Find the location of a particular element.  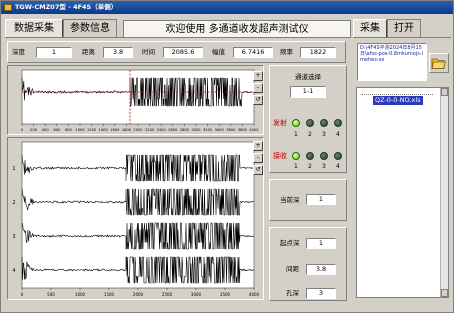

x-tick-label: 1600 is located at coordinates (115, 130).